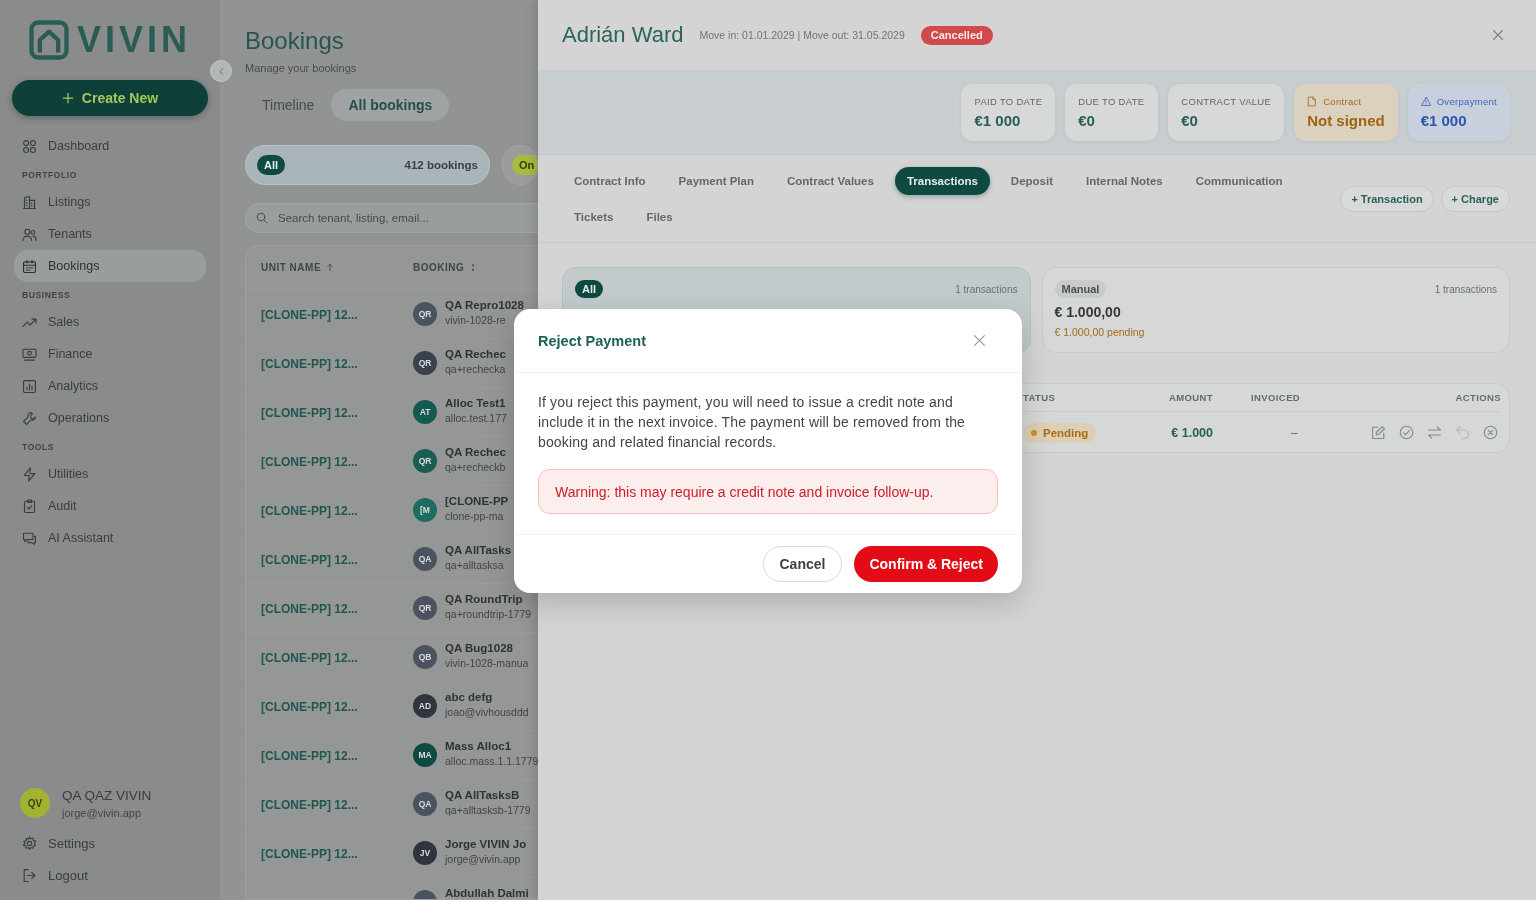 Image resolution: width=1536 pixels, height=900 pixels. What do you see at coordinates (476, 418) in the screenshot?
I see `tenant-email: alloc.test.177` at bounding box center [476, 418].